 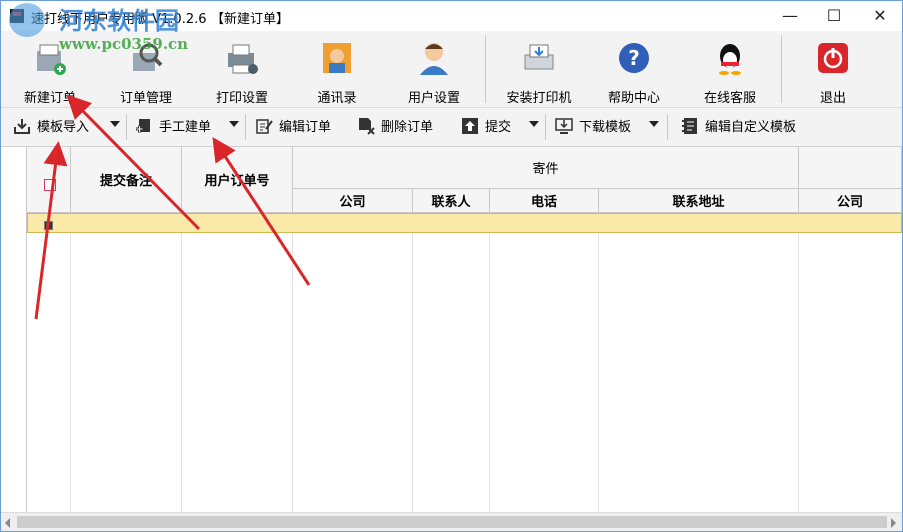 I want to click on window-subtitle: 【新建订单】, so click(x=250, y=19).